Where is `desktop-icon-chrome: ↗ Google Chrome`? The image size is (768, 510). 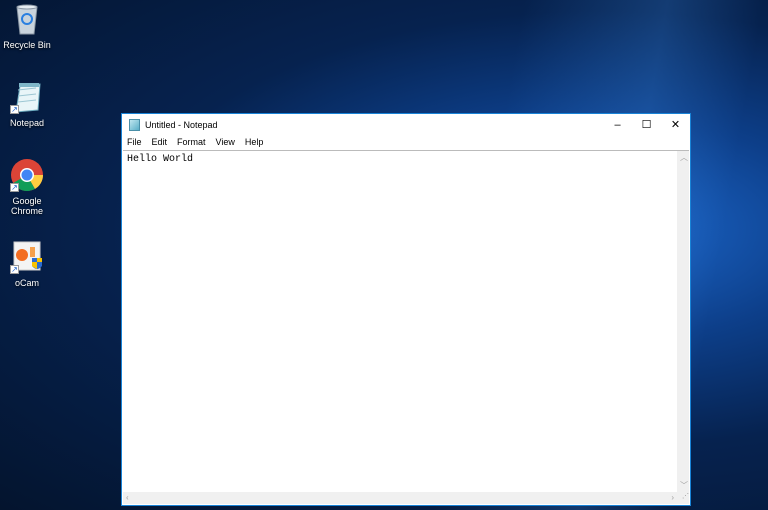 desktop-icon-chrome: ↗ Google Chrome is located at coordinates (27, 187).